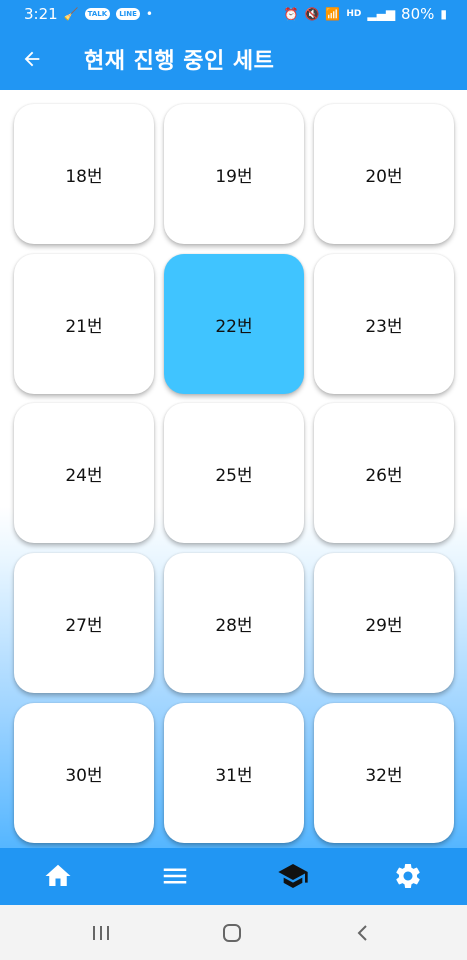 This screenshot has height=960, width=467. I want to click on status-bar: 3:21 🧹 TALK LINE • ⏰ 🔇 📶 HD ▂▄▆ 80% ▮, so click(233, 14).